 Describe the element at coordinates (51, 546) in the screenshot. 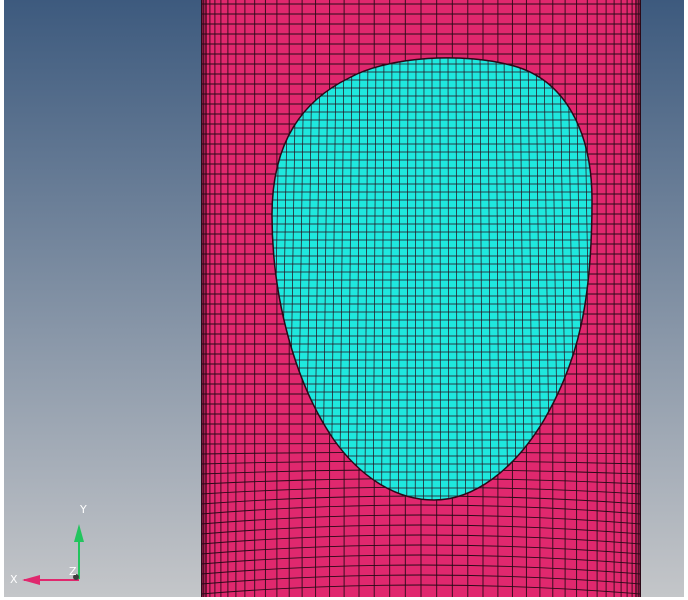

I see `coordinate-triad: Y X Z` at that location.